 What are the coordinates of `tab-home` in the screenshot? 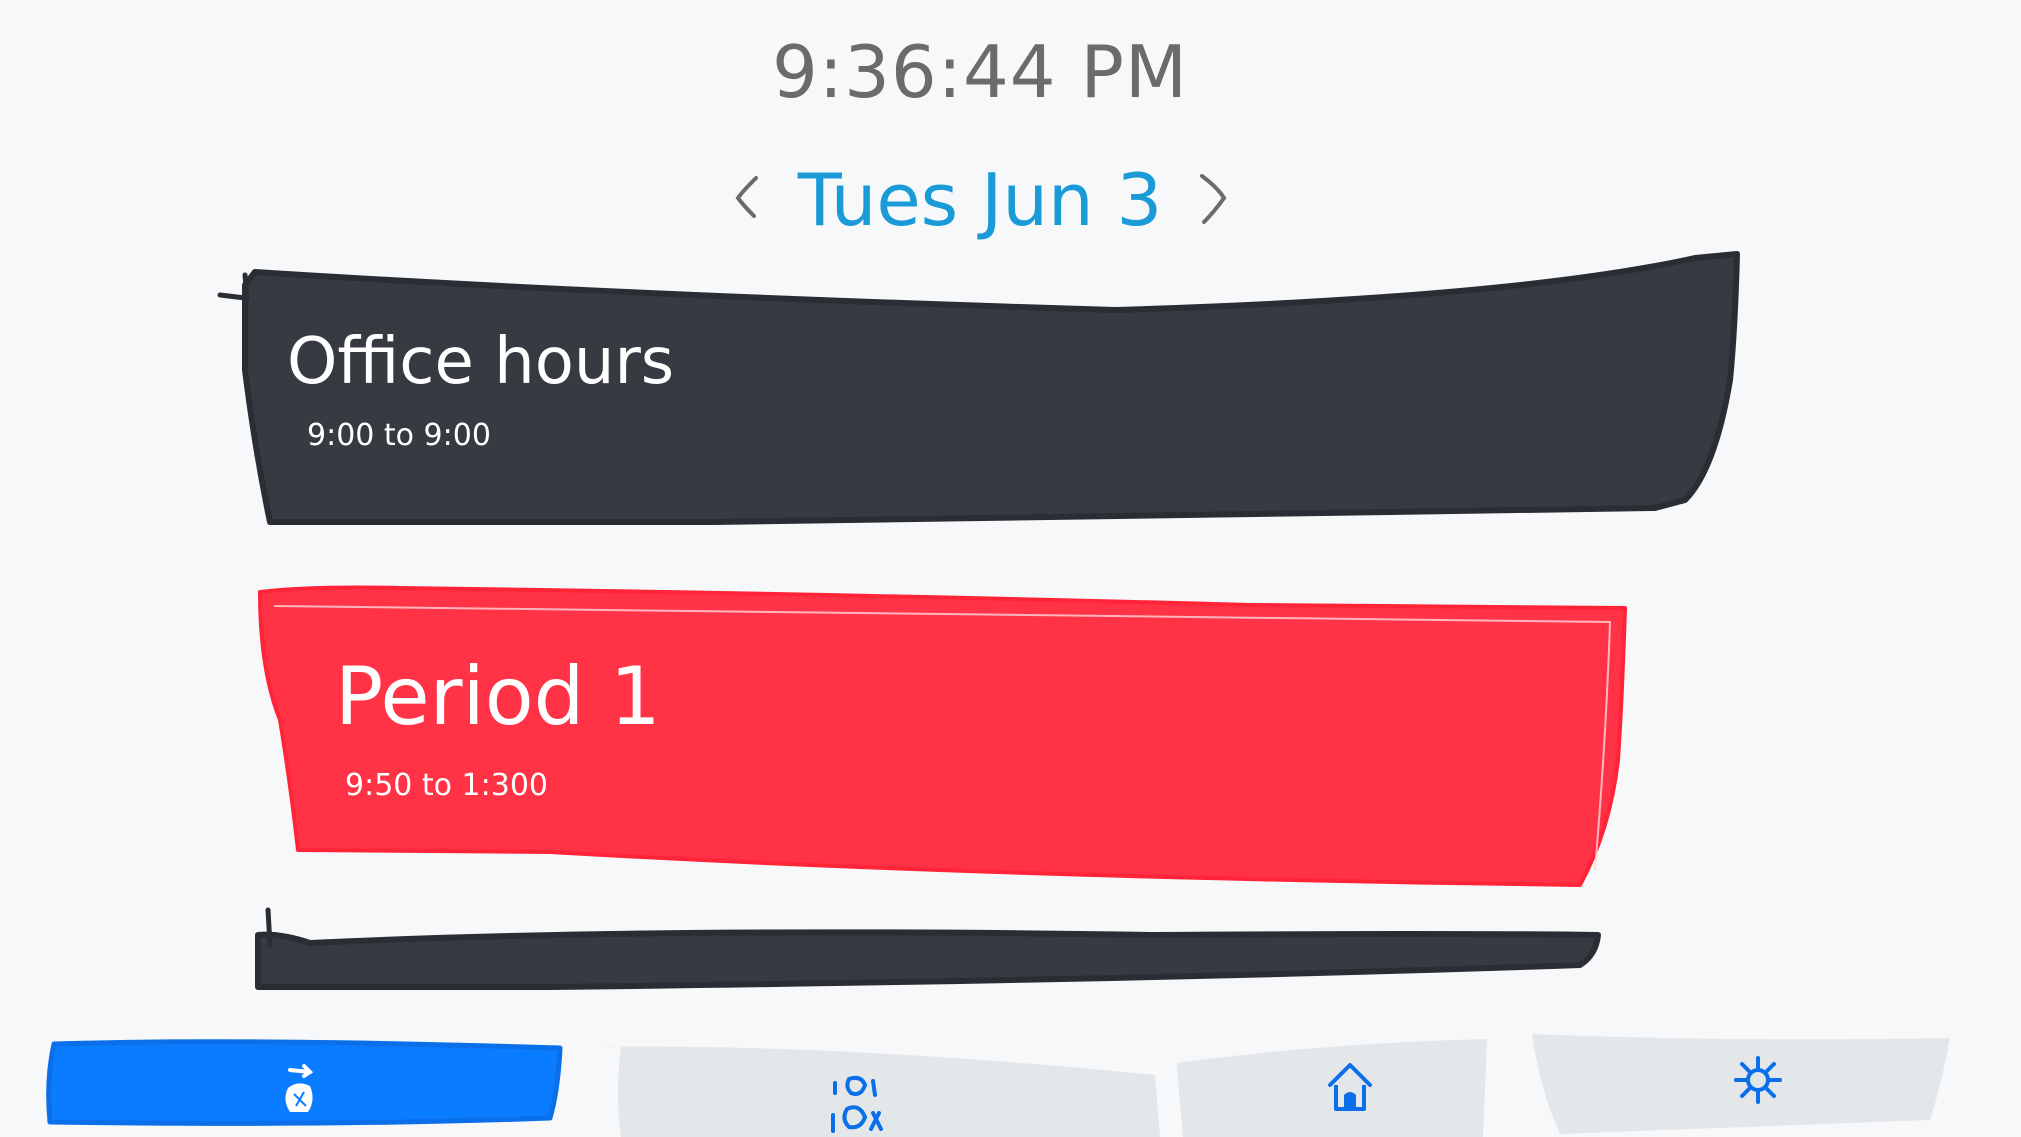 It's located at (1332, 1086).